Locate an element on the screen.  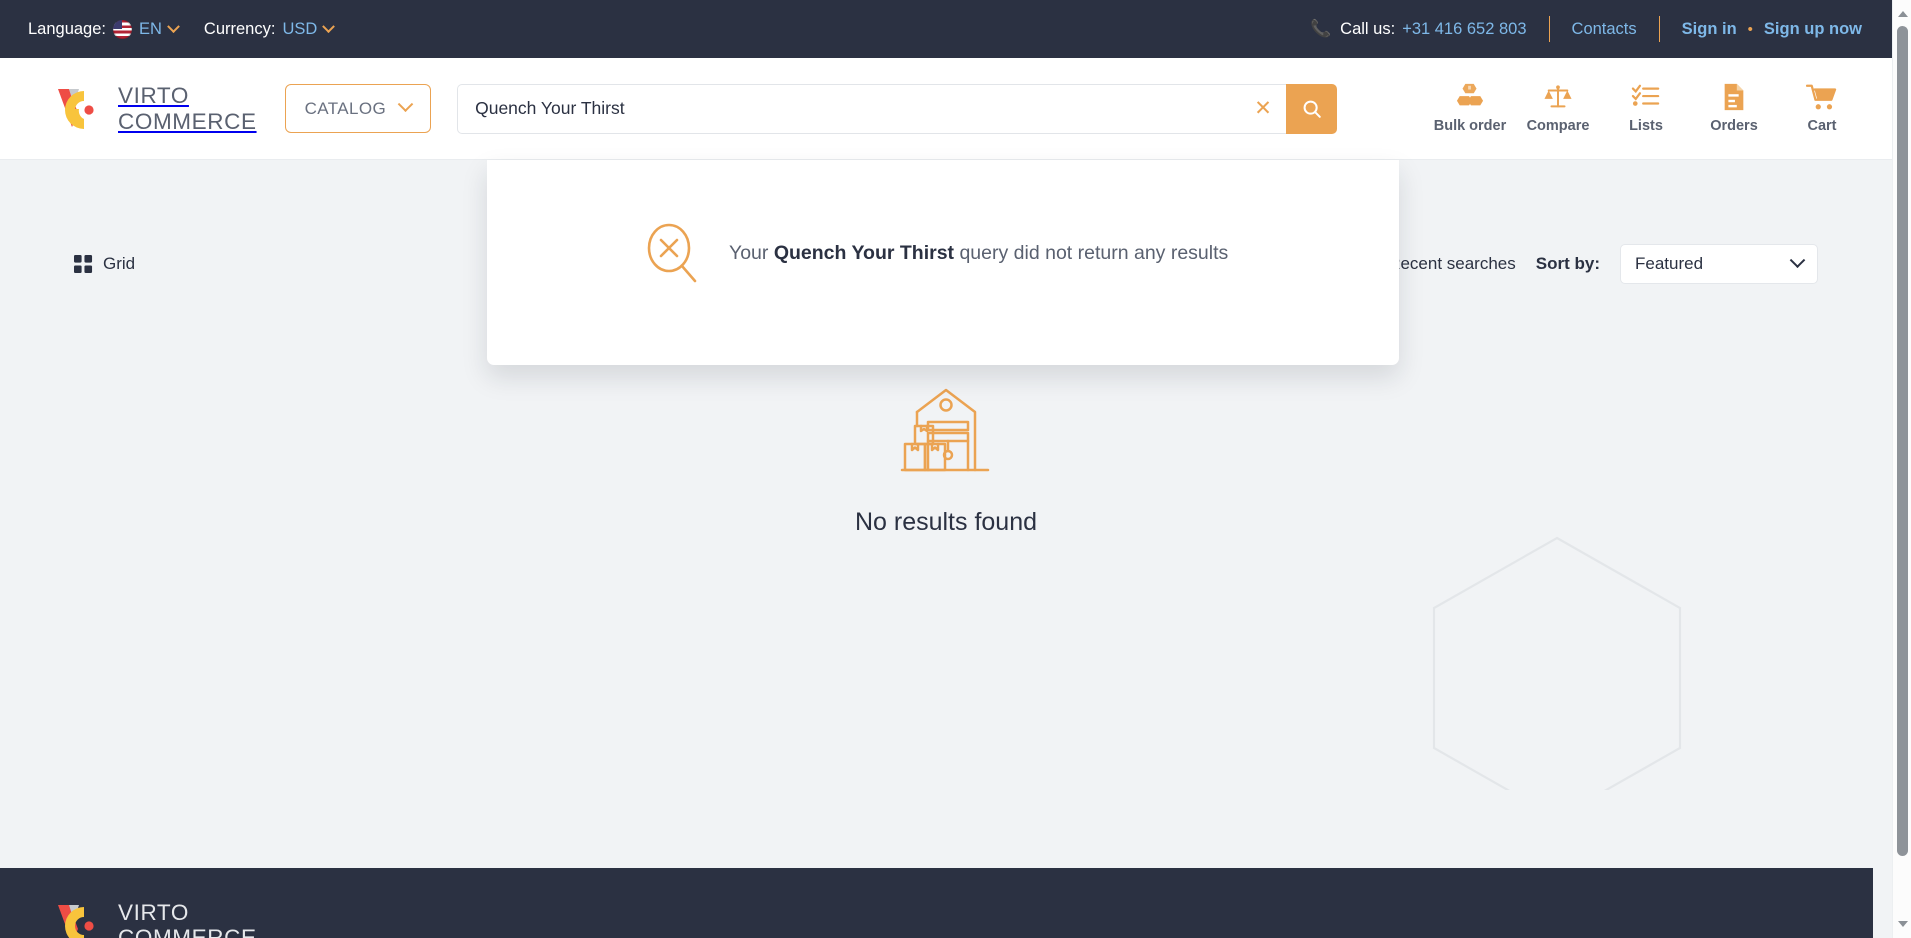
catalog-label: CATALOG is located at coordinates (345, 108).